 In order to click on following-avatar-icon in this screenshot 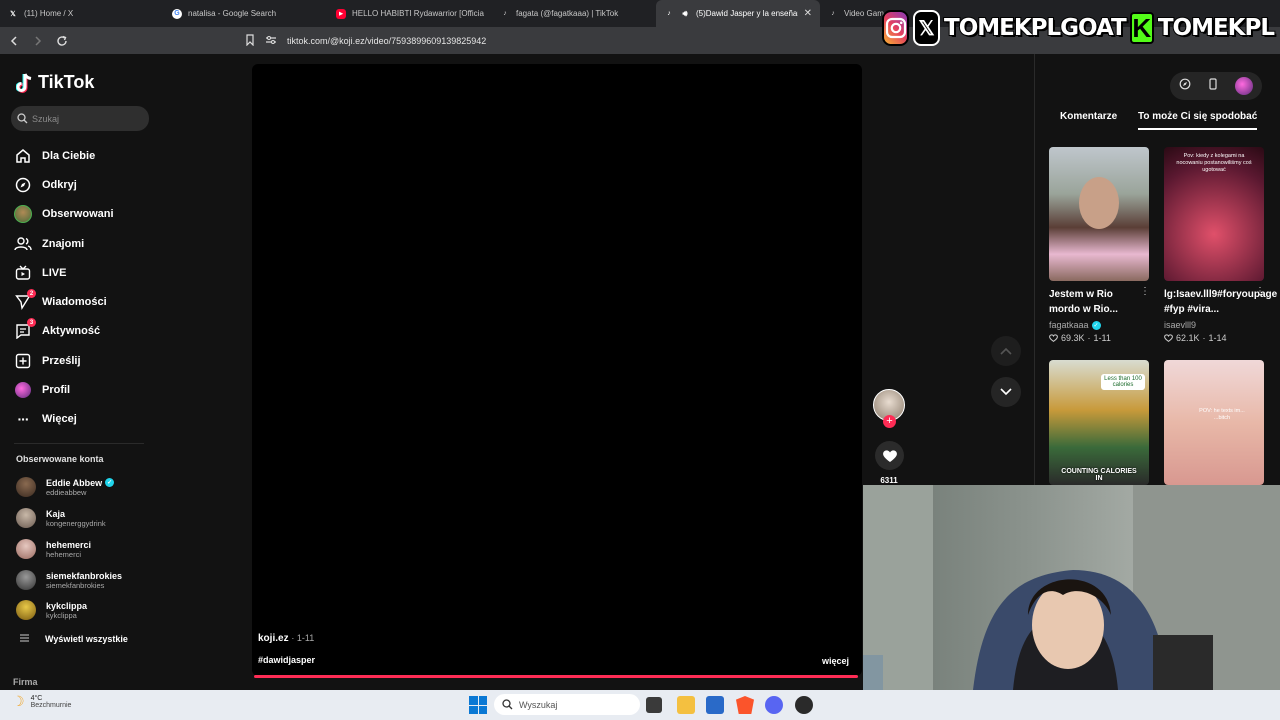, I will do `click(23, 214)`.